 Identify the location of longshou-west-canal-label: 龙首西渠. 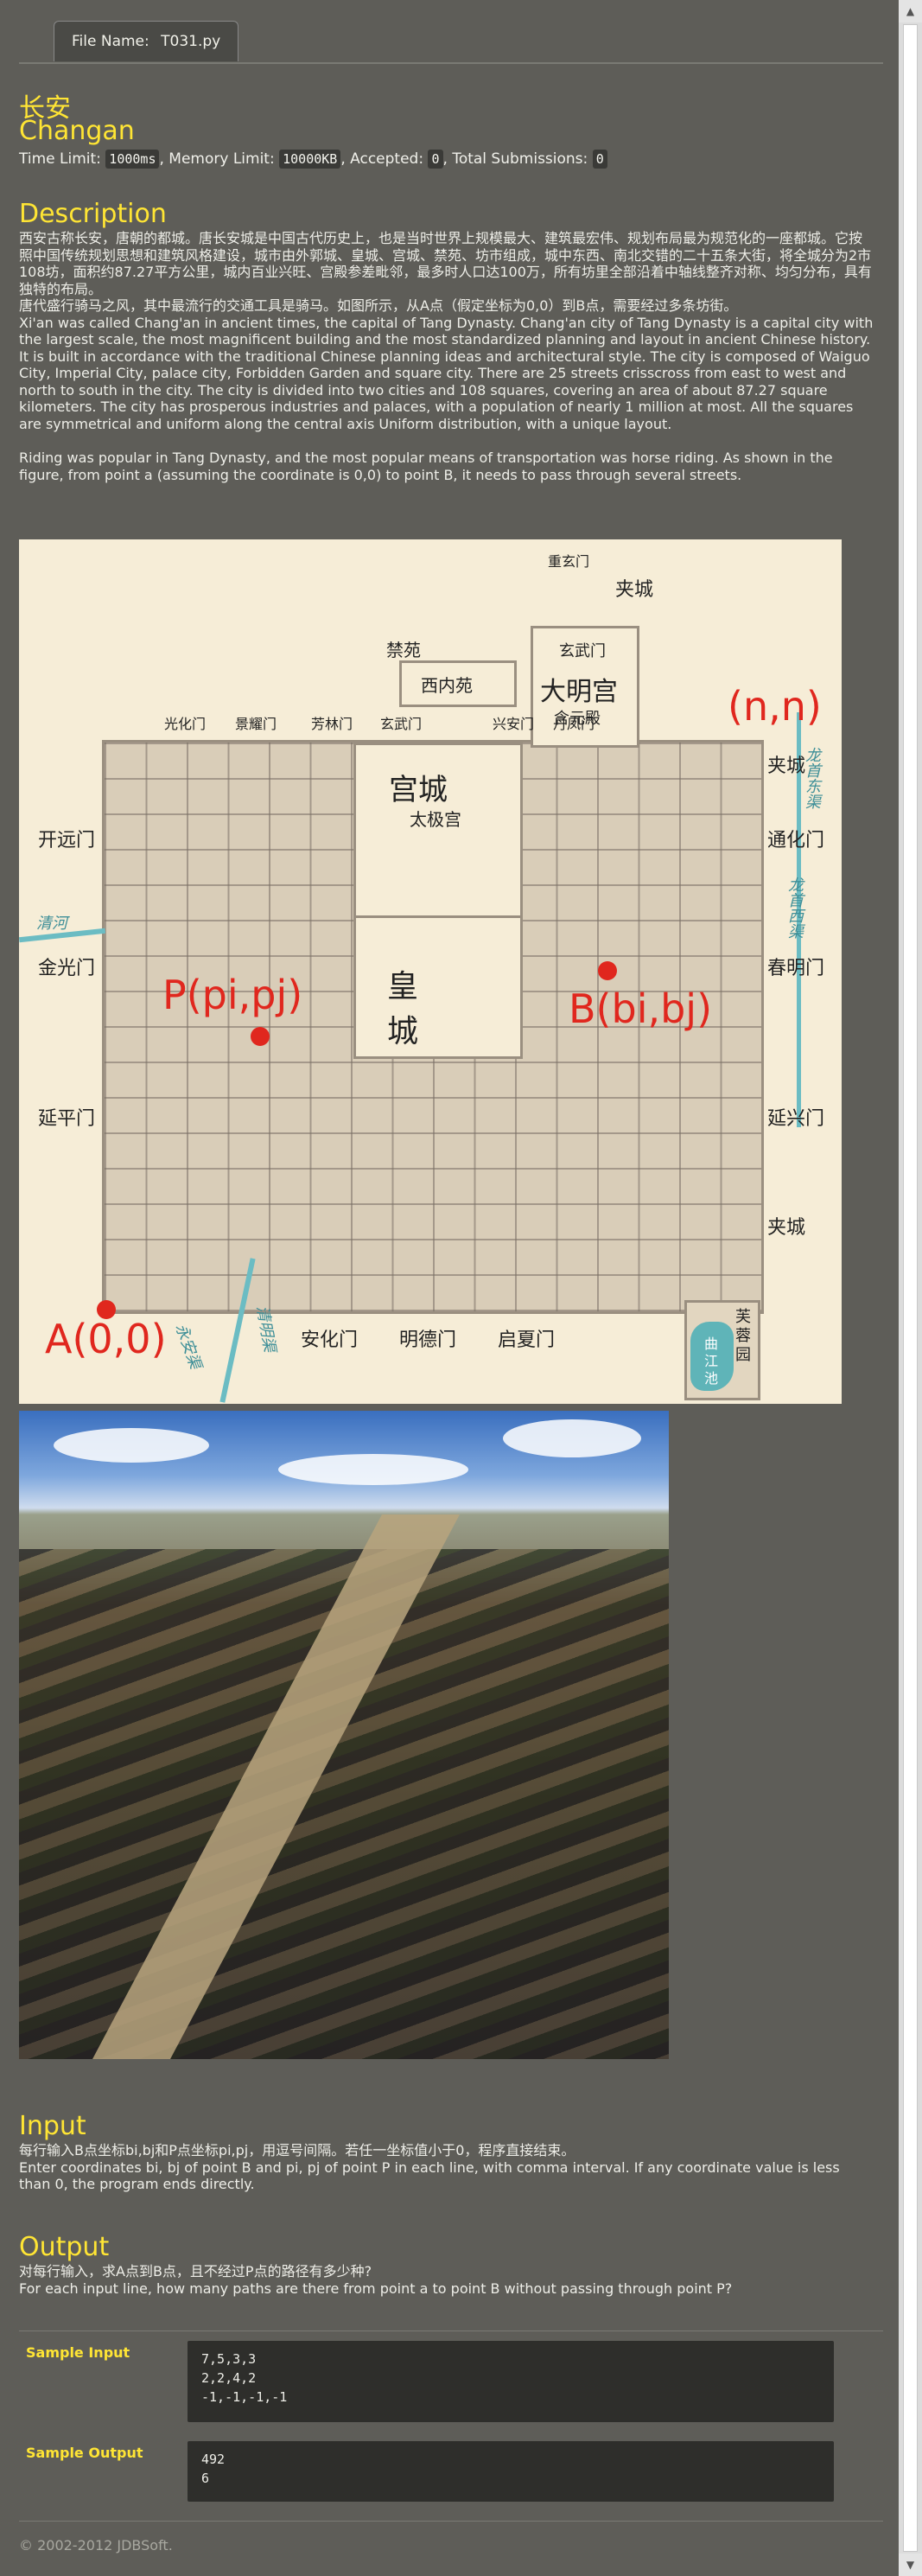
(794, 908).